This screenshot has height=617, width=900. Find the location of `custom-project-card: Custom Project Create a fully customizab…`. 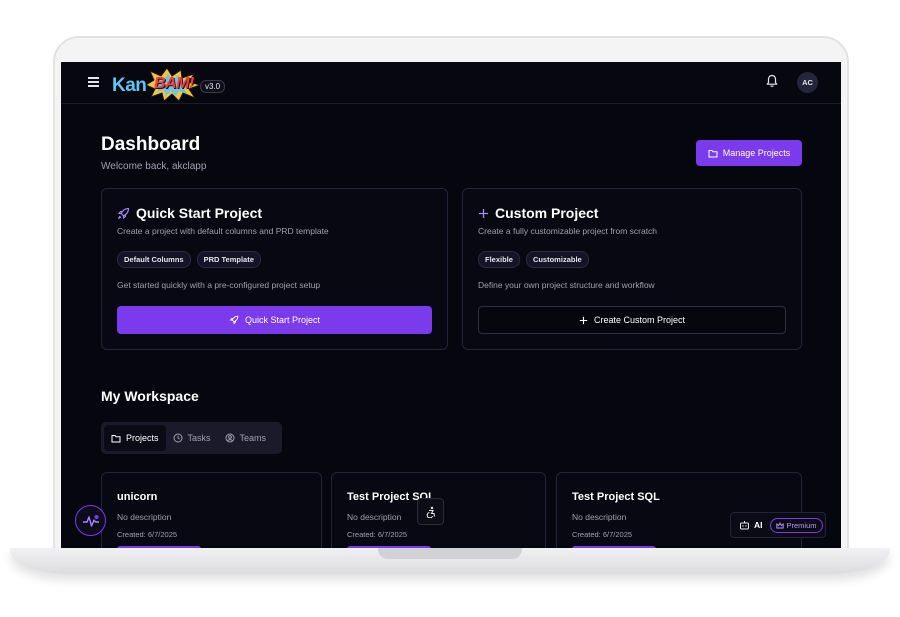

custom-project-card: Custom Project Create a fully customizab… is located at coordinates (632, 269).